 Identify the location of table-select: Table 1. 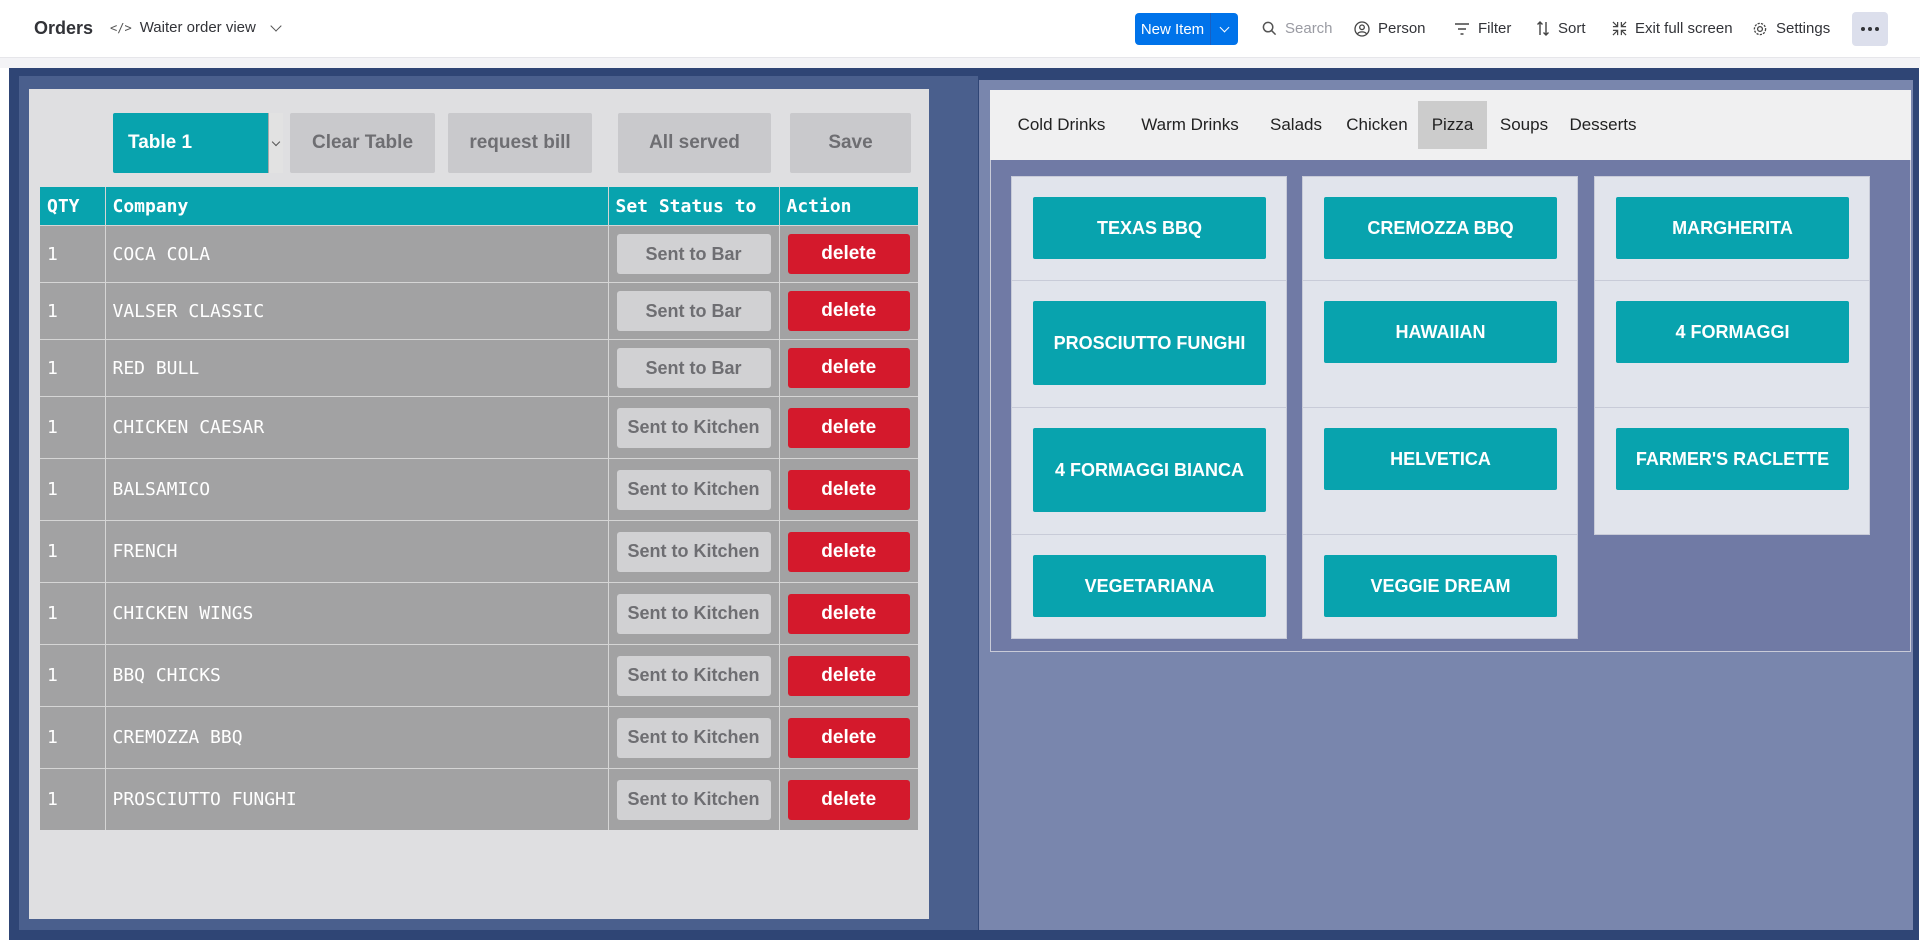
(198, 143).